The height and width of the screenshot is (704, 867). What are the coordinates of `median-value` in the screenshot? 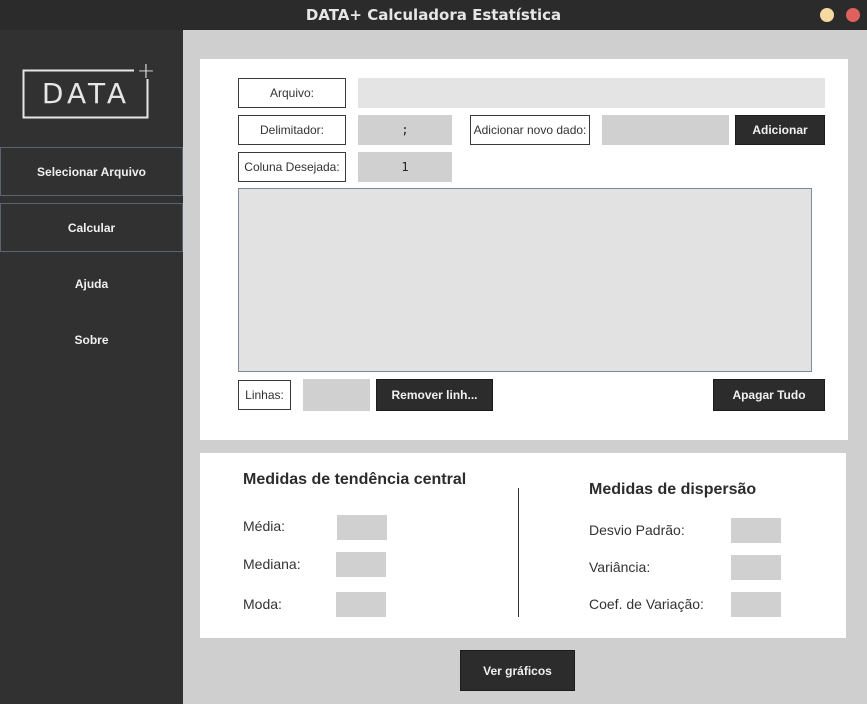 It's located at (361, 564).